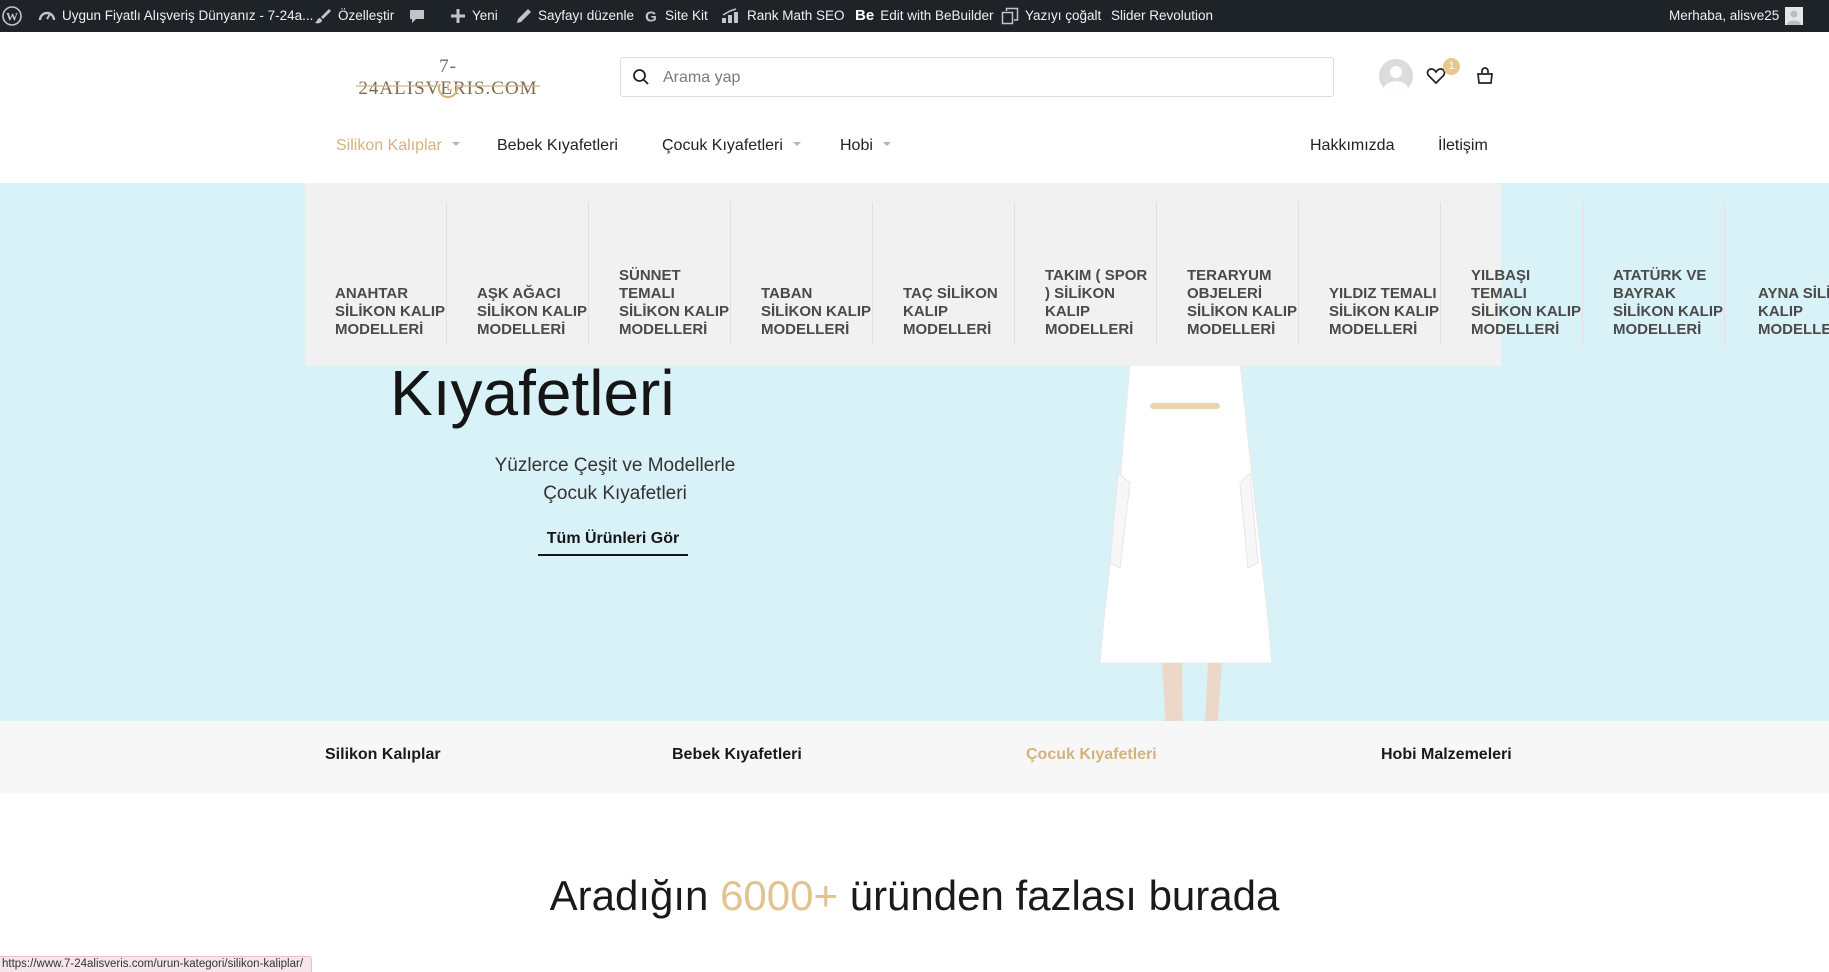  What do you see at coordinates (1186, 542) in the screenshot?
I see `hero-model-image` at bounding box center [1186, 542].